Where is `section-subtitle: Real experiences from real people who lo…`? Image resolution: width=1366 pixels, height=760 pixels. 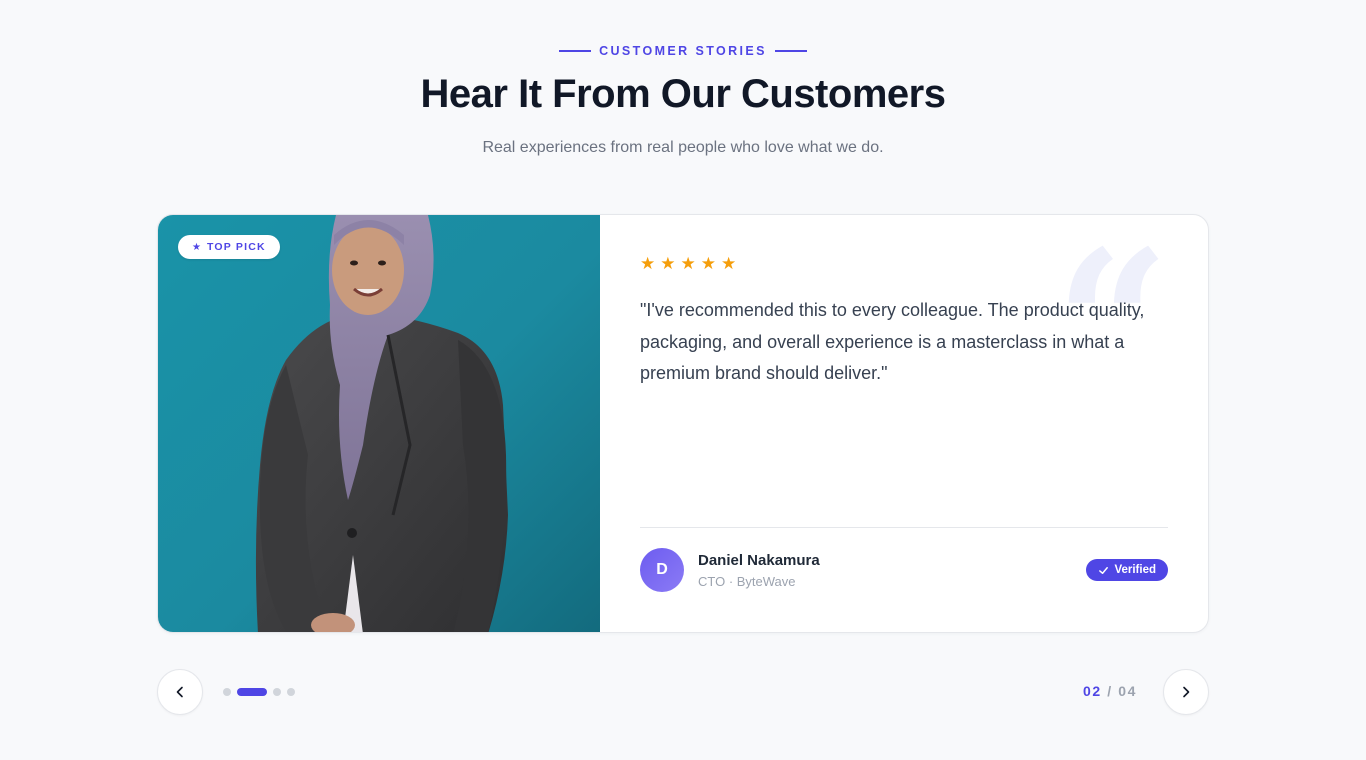 section-subtitle: Real experiences from real people who lo… is located at coordinates (683, 147).